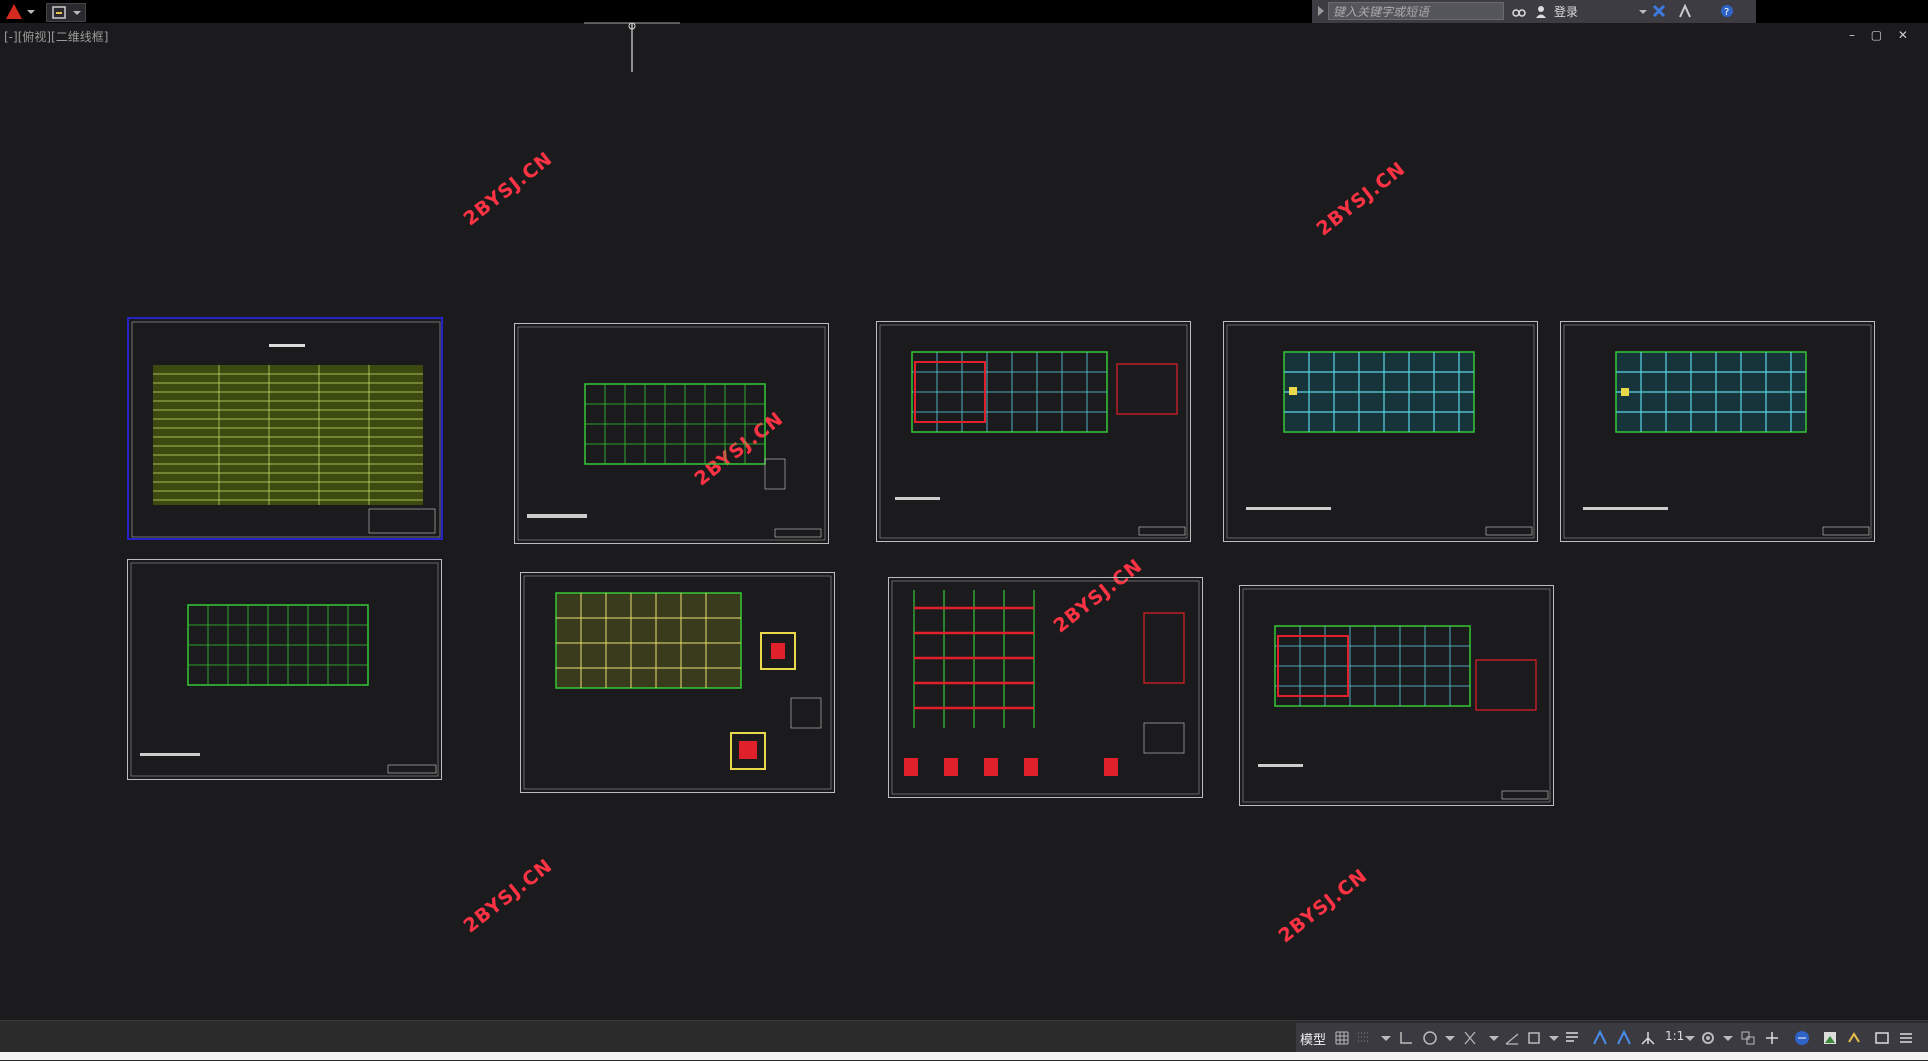 The width and height of the screenshot is (1928, 1061). I want to click on grid-icon, so click(1342, 1038).